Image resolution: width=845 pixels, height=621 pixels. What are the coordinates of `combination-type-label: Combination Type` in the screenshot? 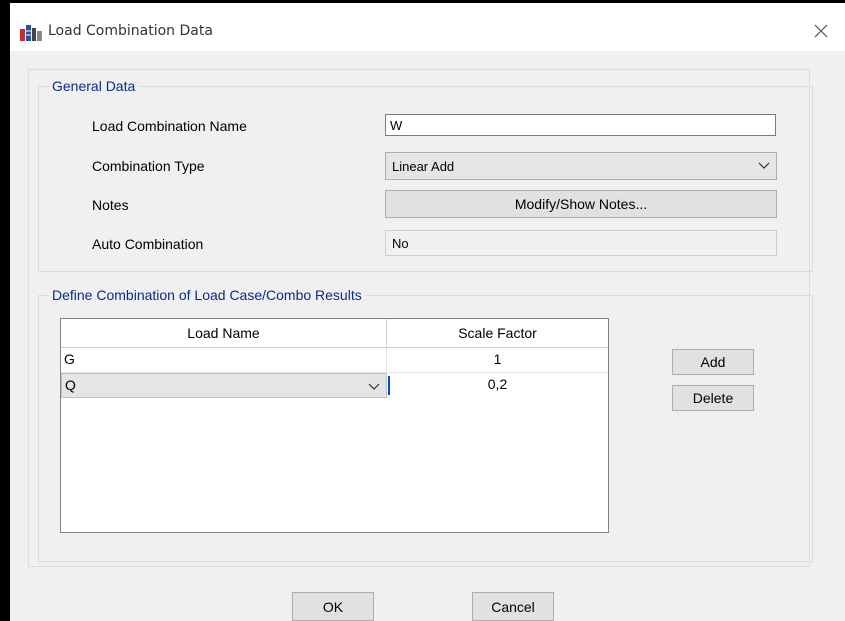 It's located at (148, 166).